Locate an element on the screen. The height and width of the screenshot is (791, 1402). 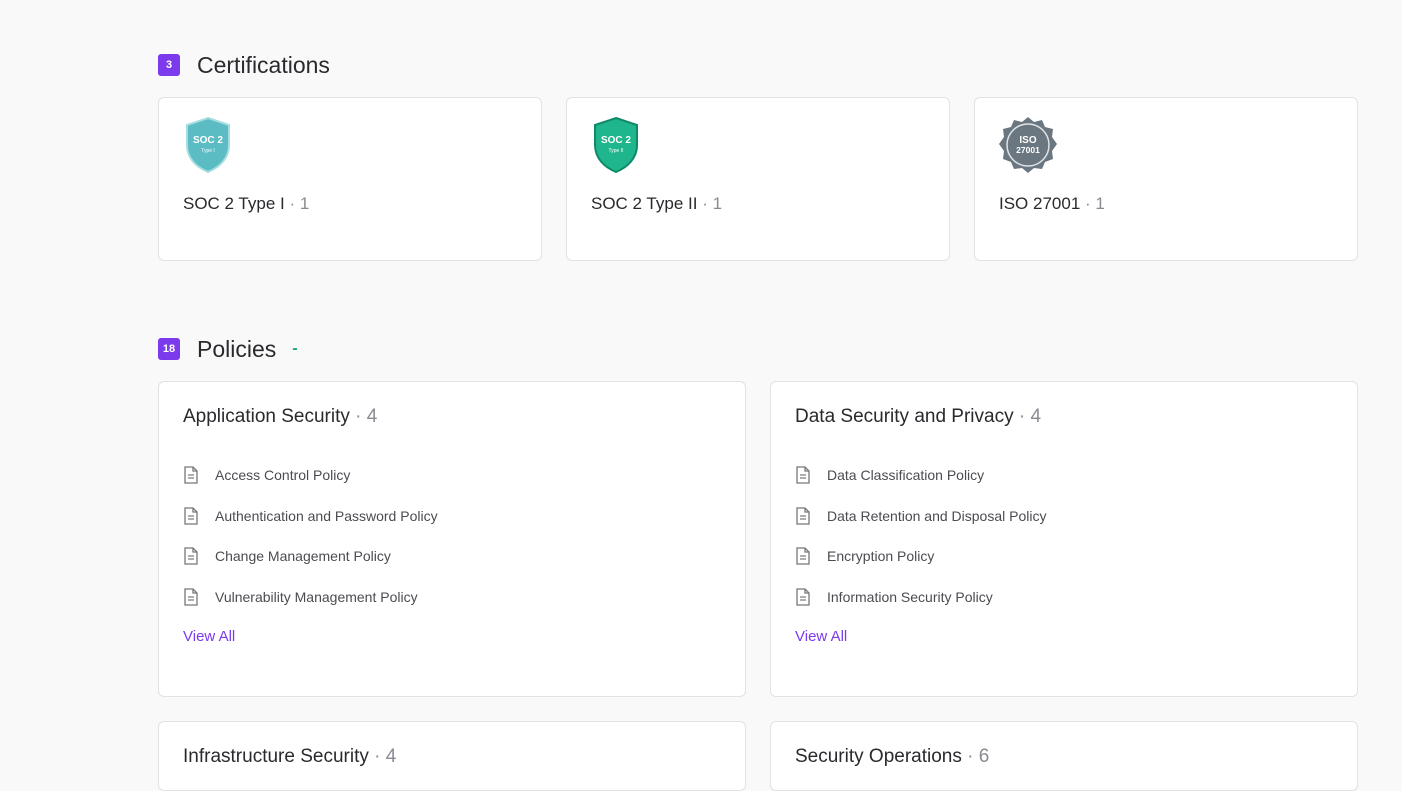
cert-label: SOC 2 Type I · 1 is located at coordinates (246, 203).